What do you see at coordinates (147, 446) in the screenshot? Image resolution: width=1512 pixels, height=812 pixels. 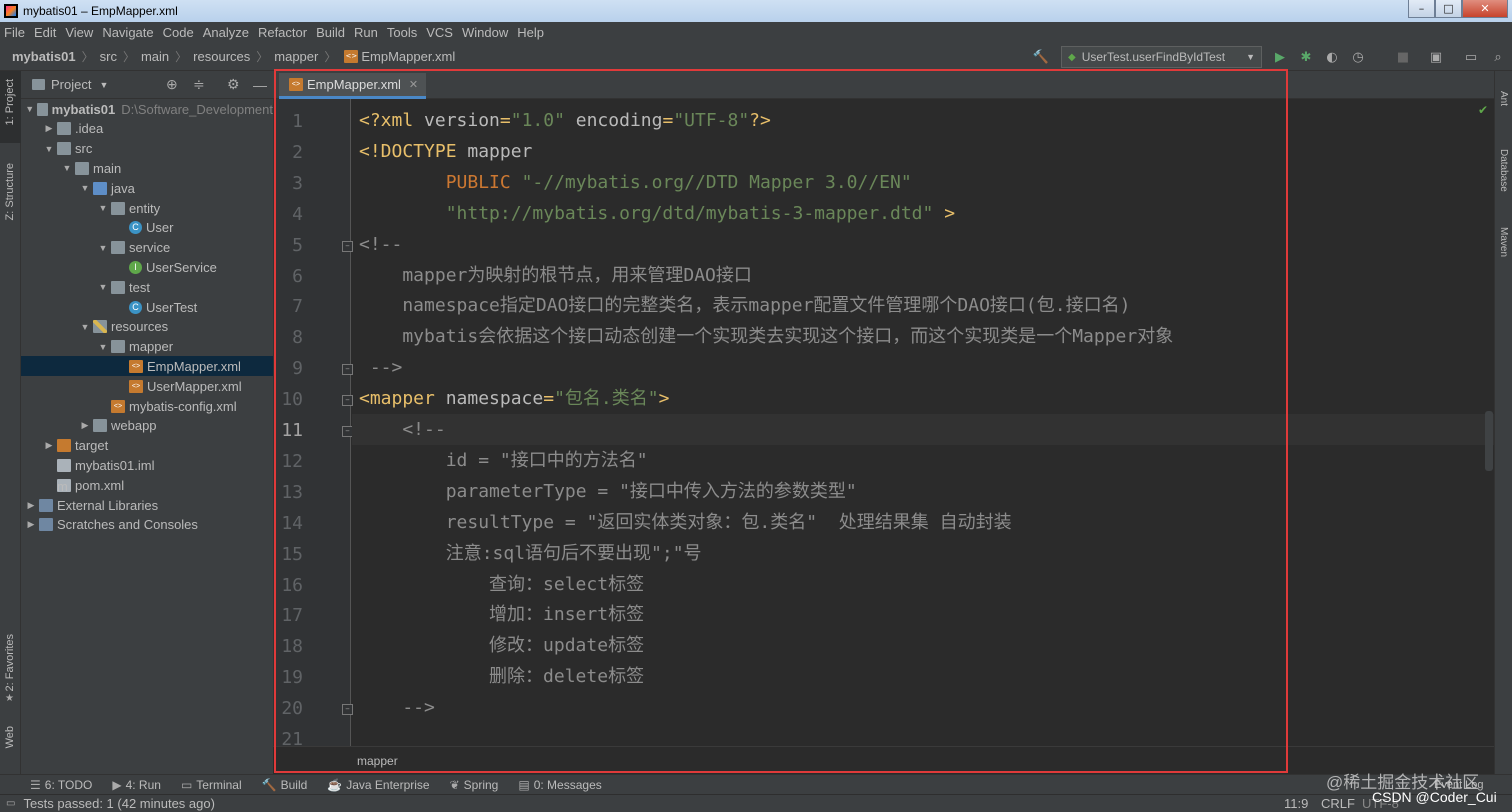 I see `tree-item: ▶ target` at bounding box center [147, 446].